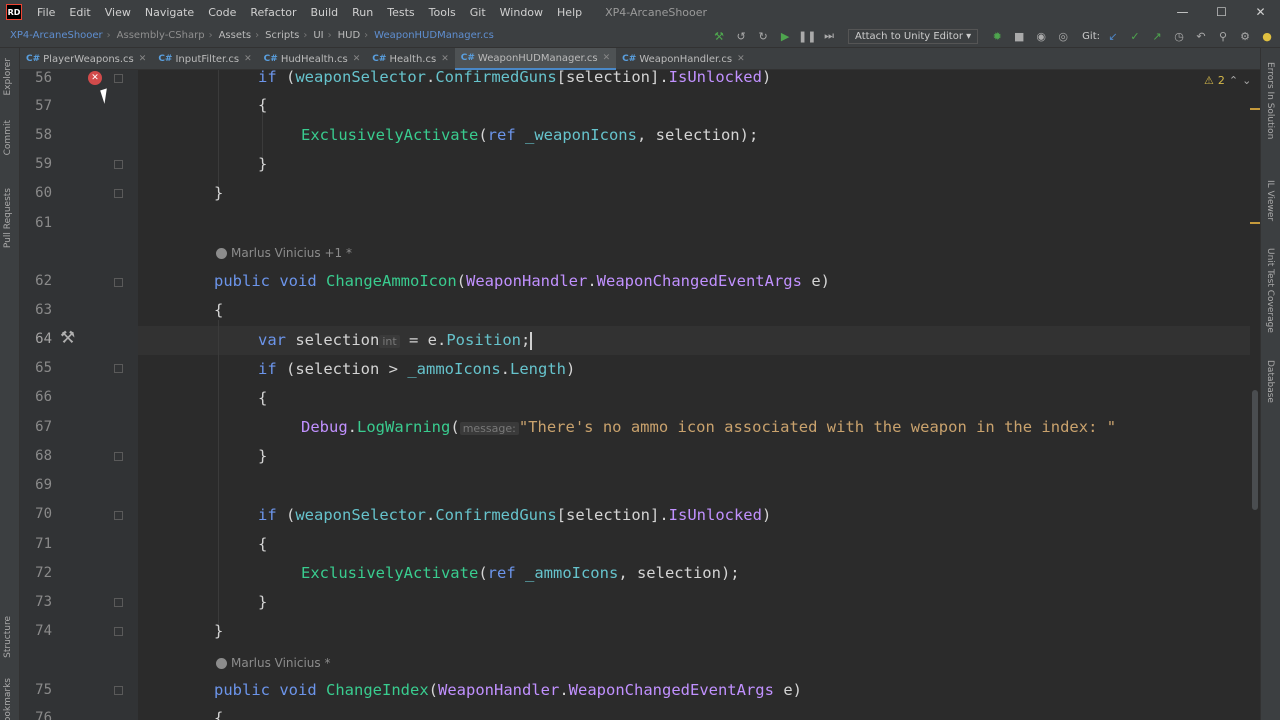  What do you see at coordinates (284, 253) in the screenshot?
I see `code-vision-author: Marlus Vinicius +1 *` at bounding box center [284, 253].